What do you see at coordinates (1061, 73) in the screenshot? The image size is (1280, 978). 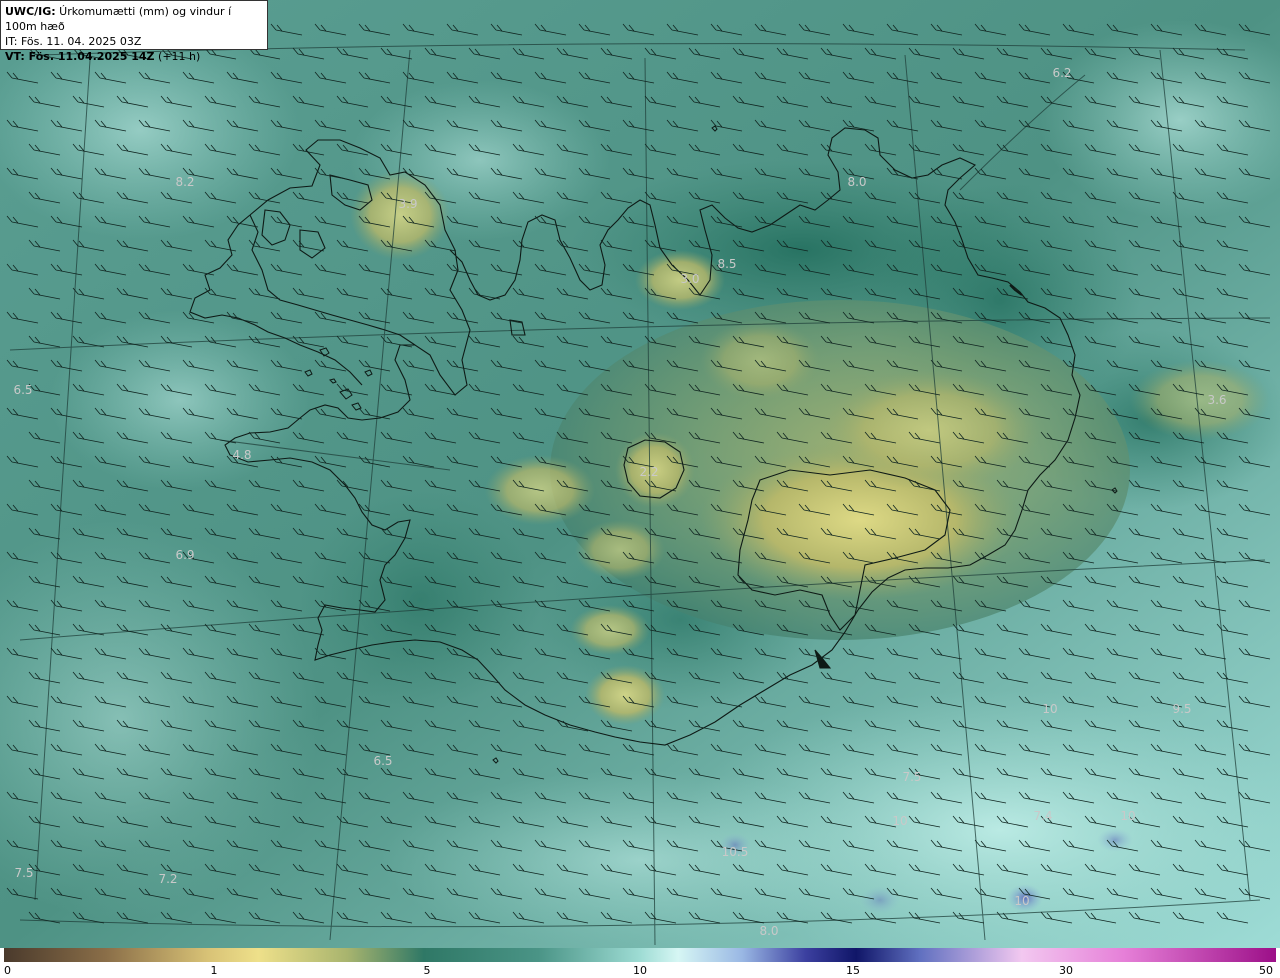 I see `value-label: 6.2` at bounding box center [1061, 73].